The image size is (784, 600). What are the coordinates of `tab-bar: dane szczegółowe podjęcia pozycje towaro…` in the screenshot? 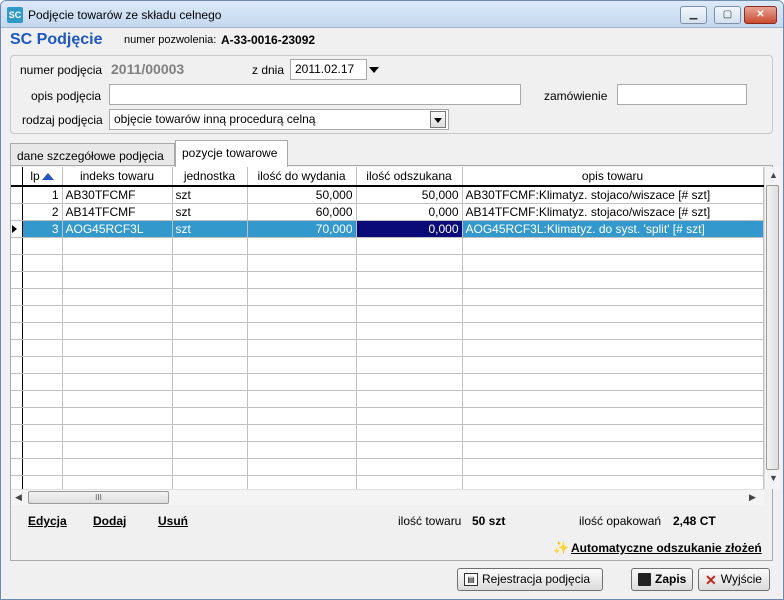 It's located at (395, 153).